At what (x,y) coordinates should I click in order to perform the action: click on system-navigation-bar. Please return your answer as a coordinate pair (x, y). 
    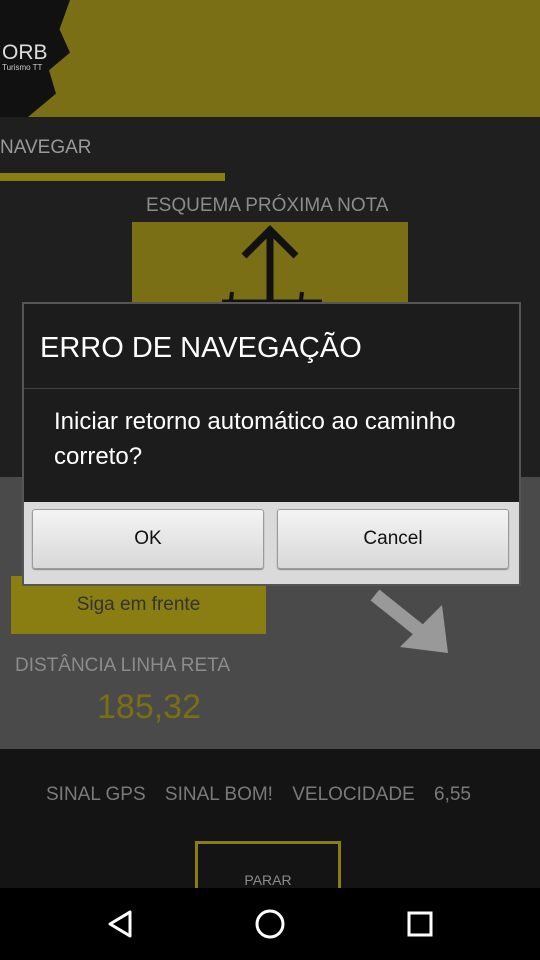
    Looking at the image, I should click on (270, 924).